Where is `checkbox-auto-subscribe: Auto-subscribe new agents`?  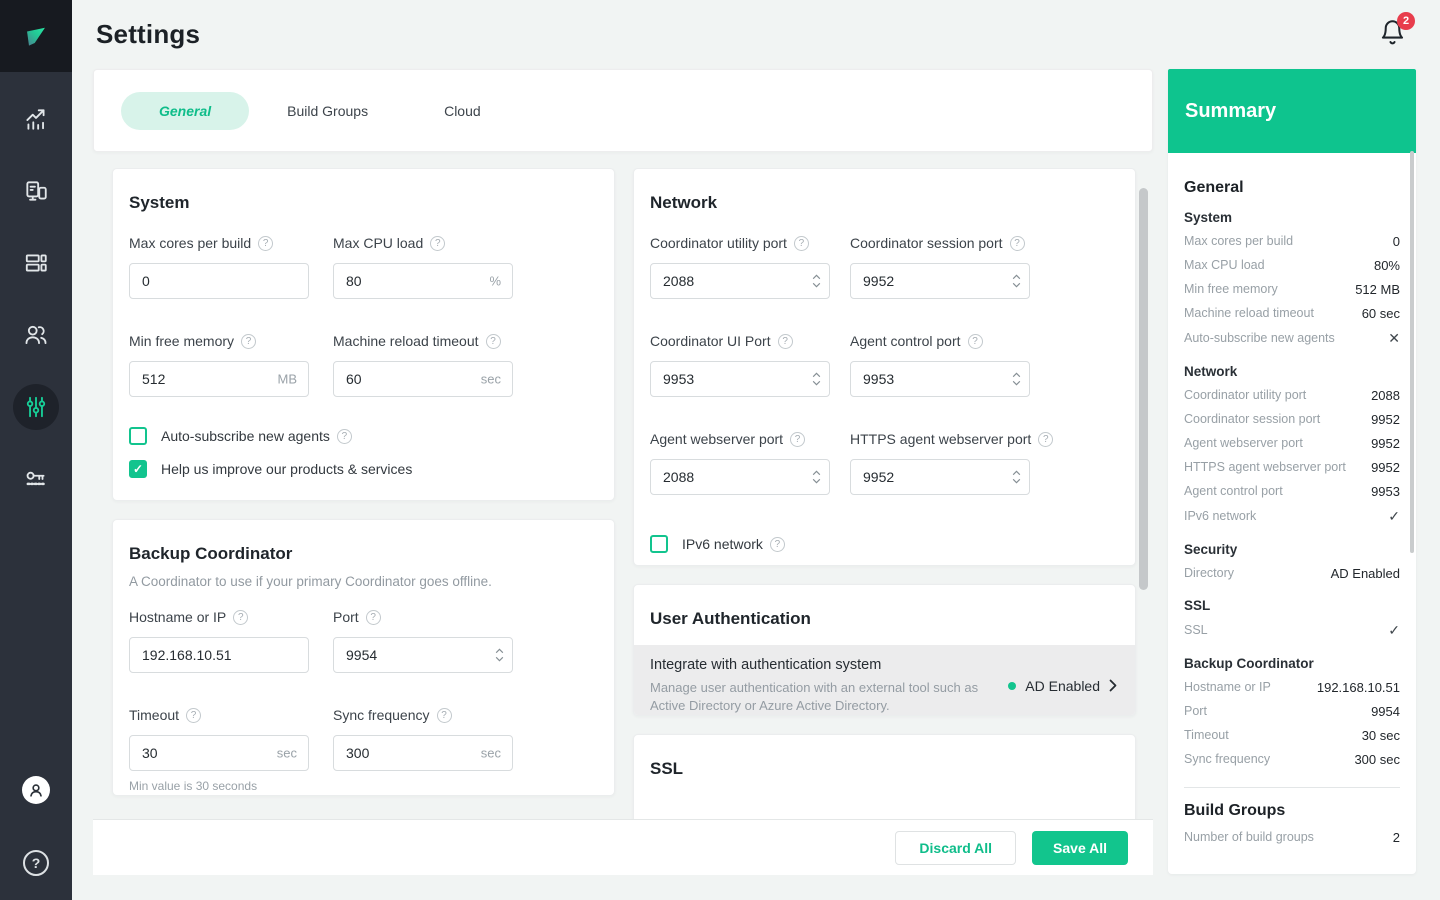 checkbox-auto-subscribe: Auto-subscribe new agents is located at coordinates (363, 436).